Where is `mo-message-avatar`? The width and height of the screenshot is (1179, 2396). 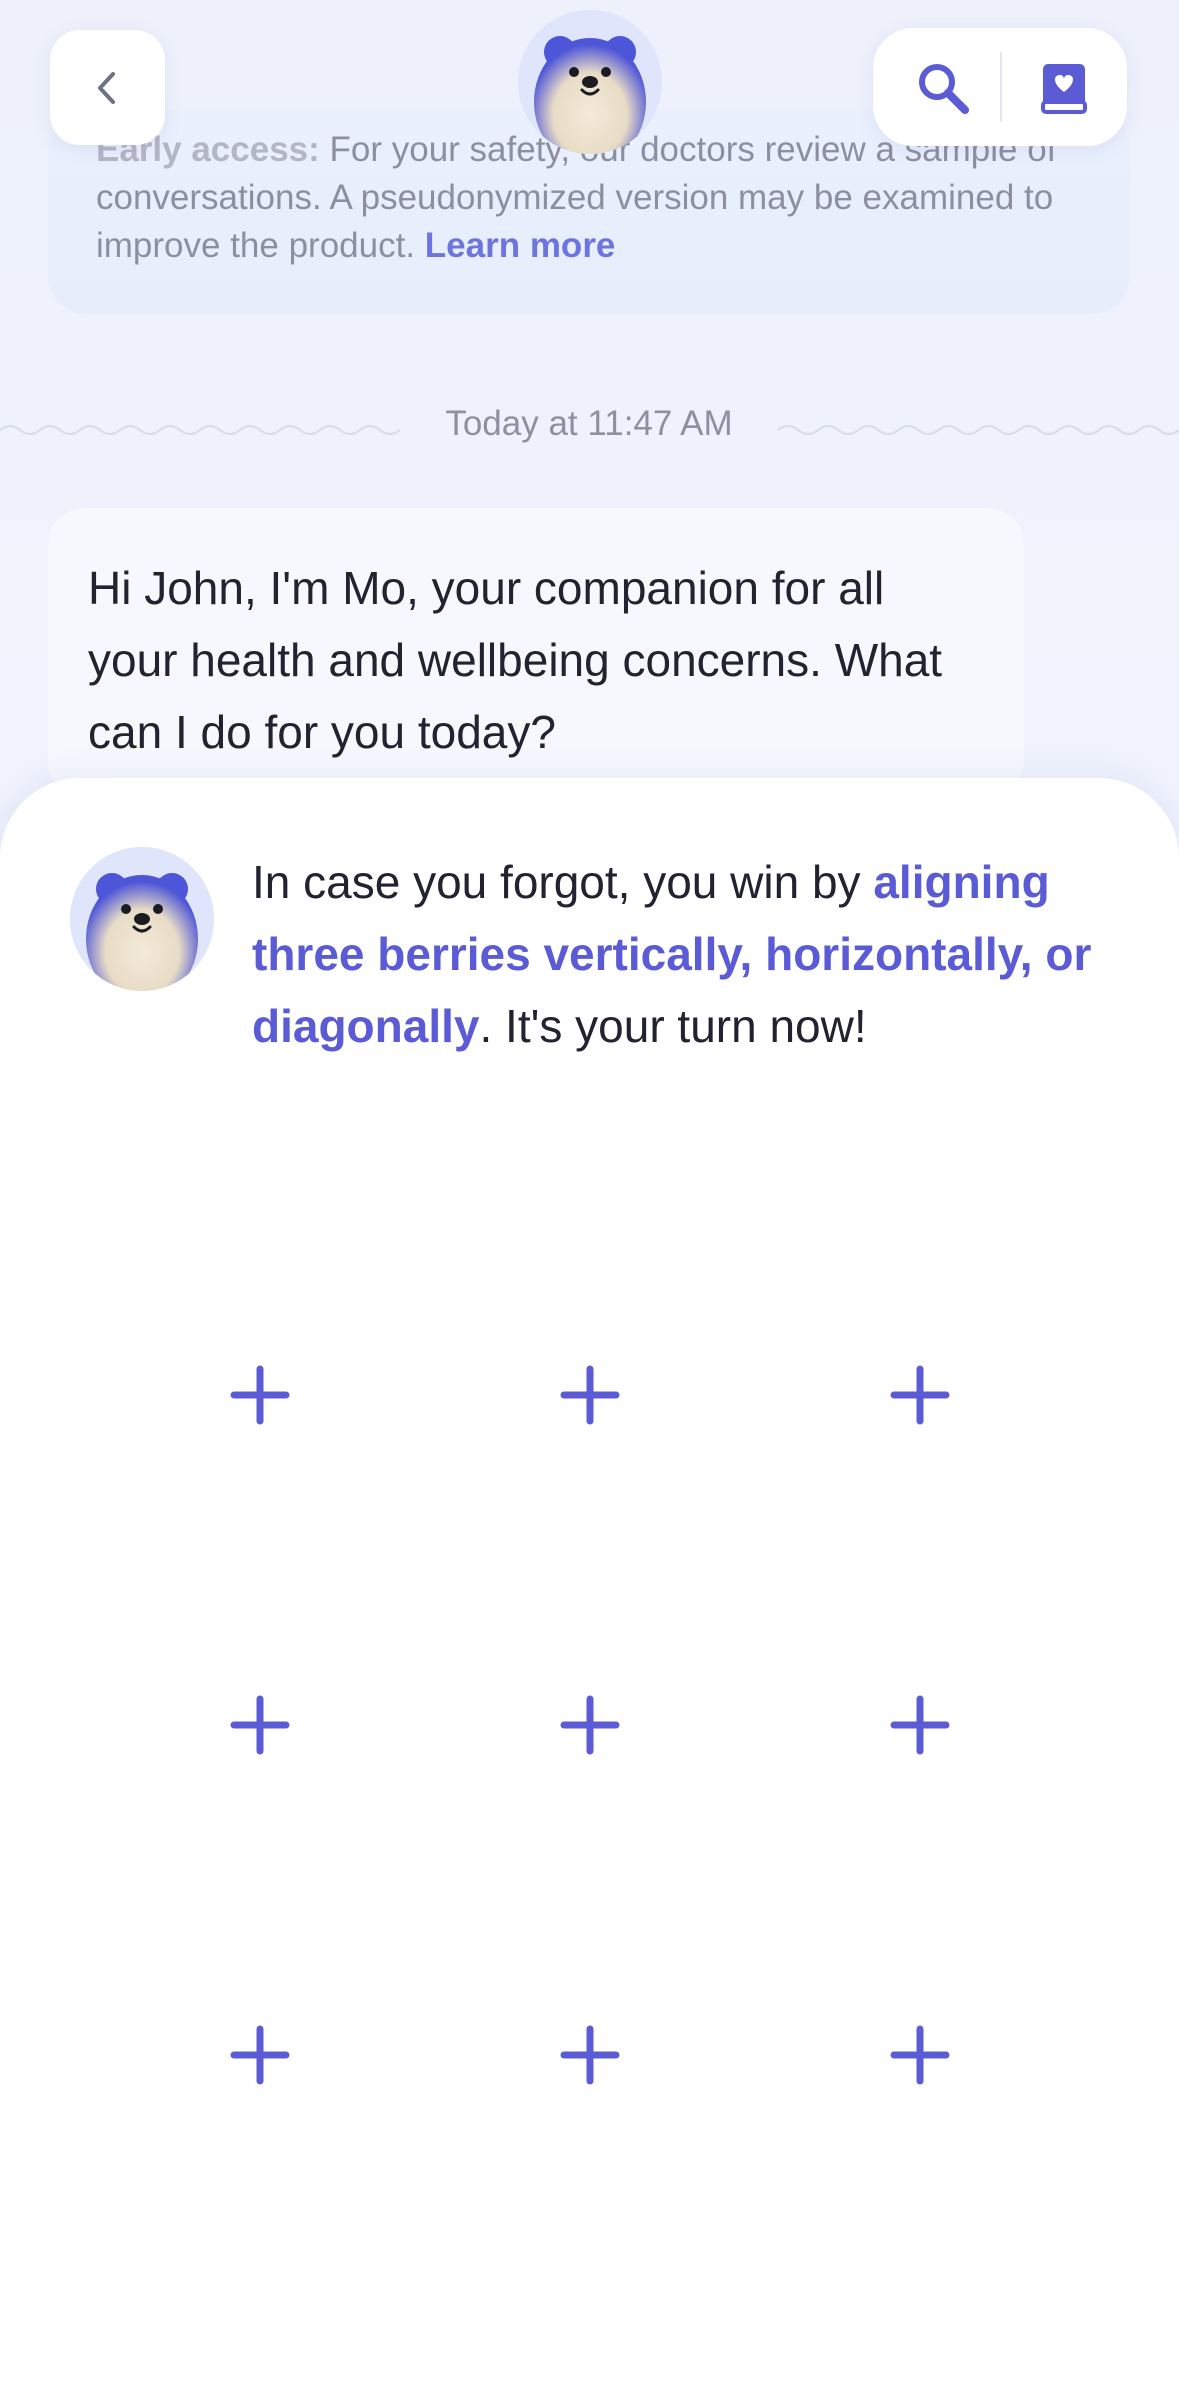 mo-message-avatar is located at coordinates (142, 919).